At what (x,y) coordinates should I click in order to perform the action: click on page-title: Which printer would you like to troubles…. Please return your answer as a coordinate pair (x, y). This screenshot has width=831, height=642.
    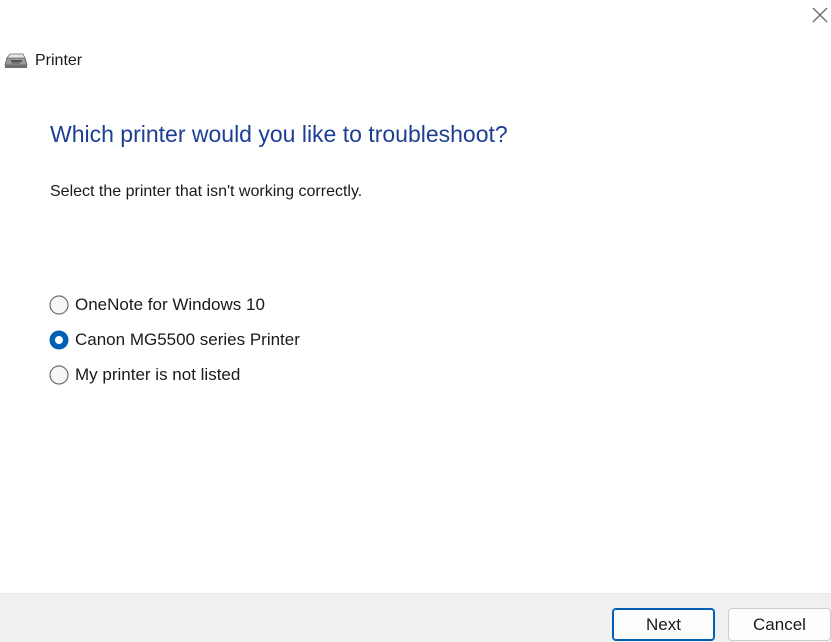
    Looking at the image, I should click on (279, 134).